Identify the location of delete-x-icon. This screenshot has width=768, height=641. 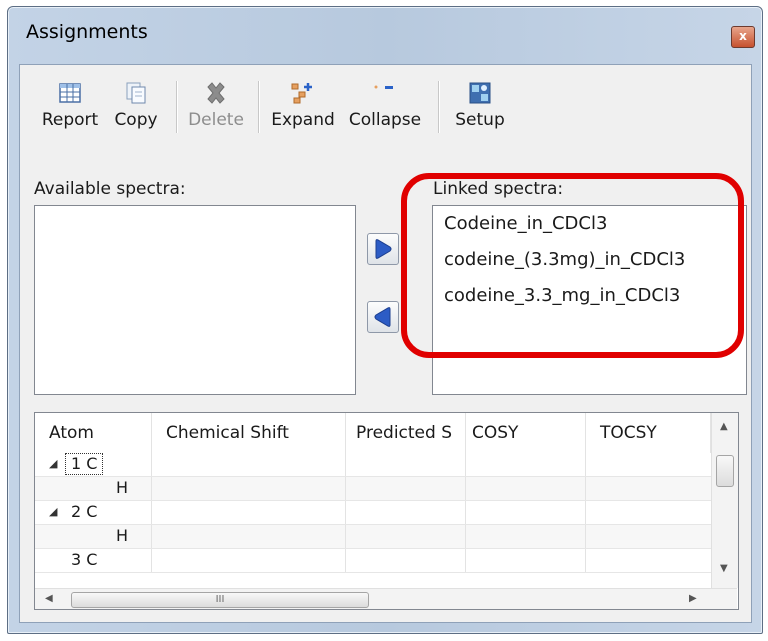
(216, 93).